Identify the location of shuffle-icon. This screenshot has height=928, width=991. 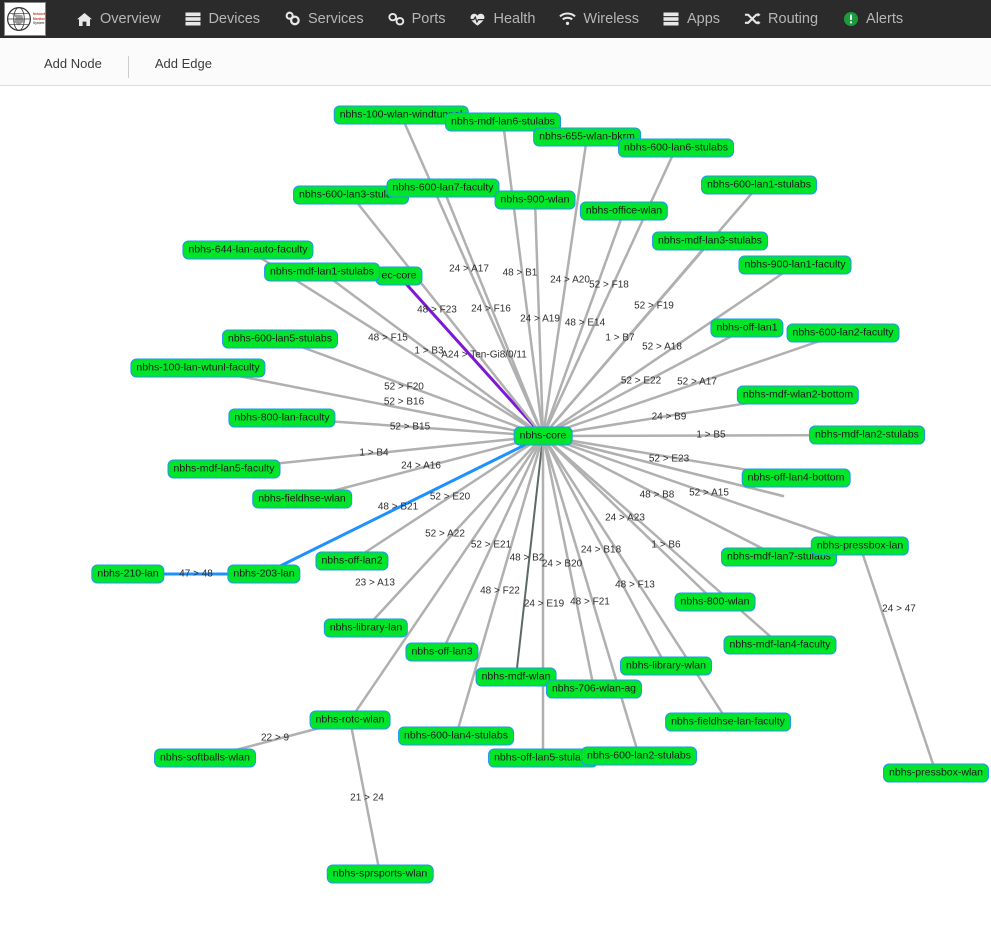
(752, 19).